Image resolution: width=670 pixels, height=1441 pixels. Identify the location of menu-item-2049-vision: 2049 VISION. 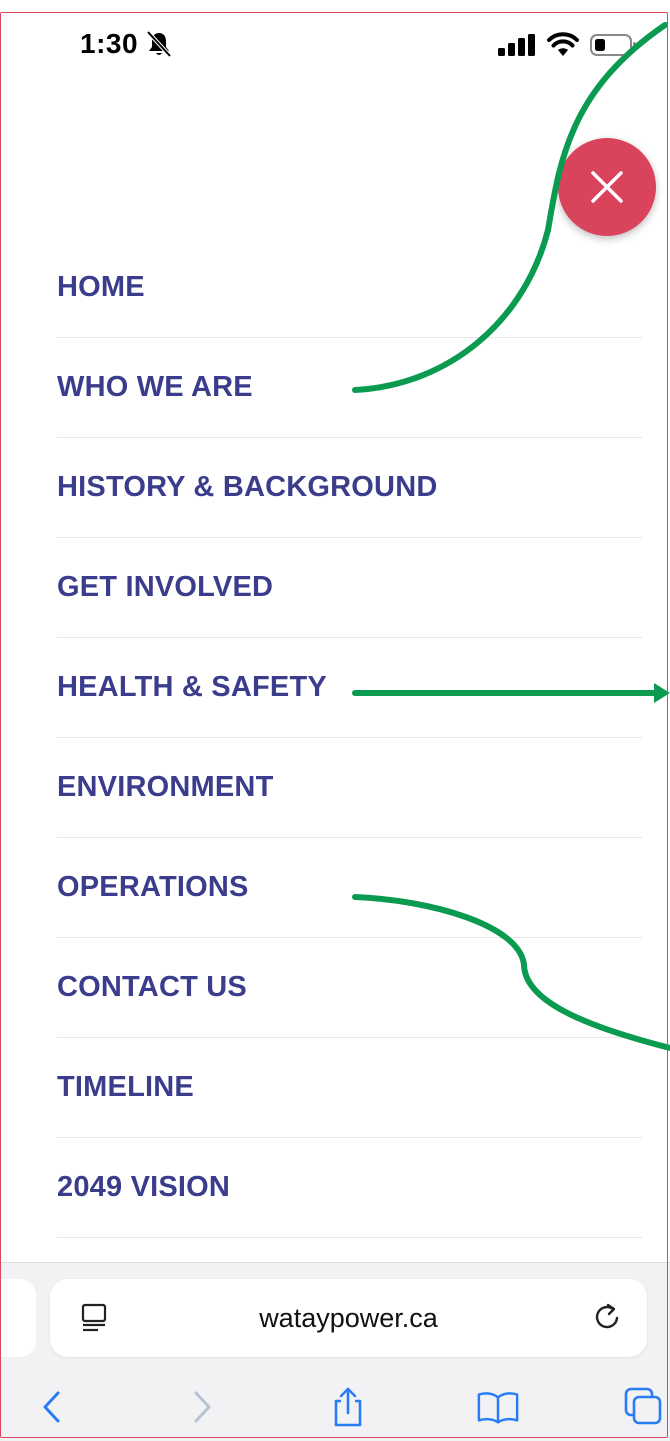
(349, 1188).